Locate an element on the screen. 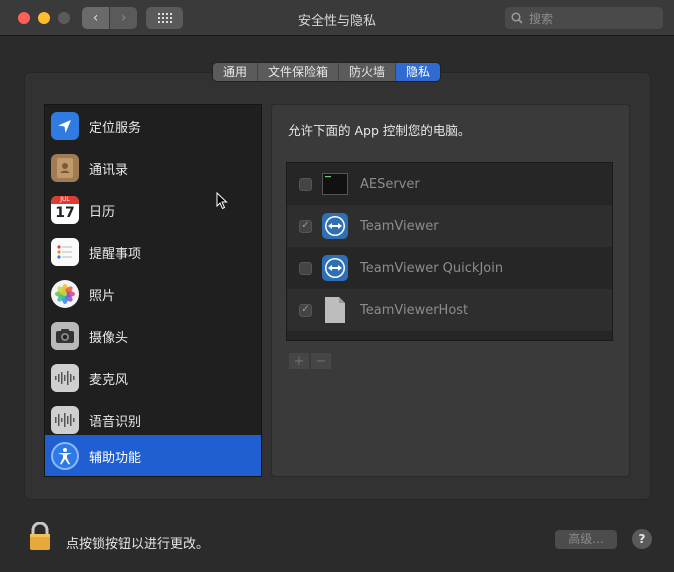 Image resolution: width=674 pixels, height=572 pixels. tab-bar: 通用 文件保险箱 防火墙 隐私 is located at coordinates (327, 72).